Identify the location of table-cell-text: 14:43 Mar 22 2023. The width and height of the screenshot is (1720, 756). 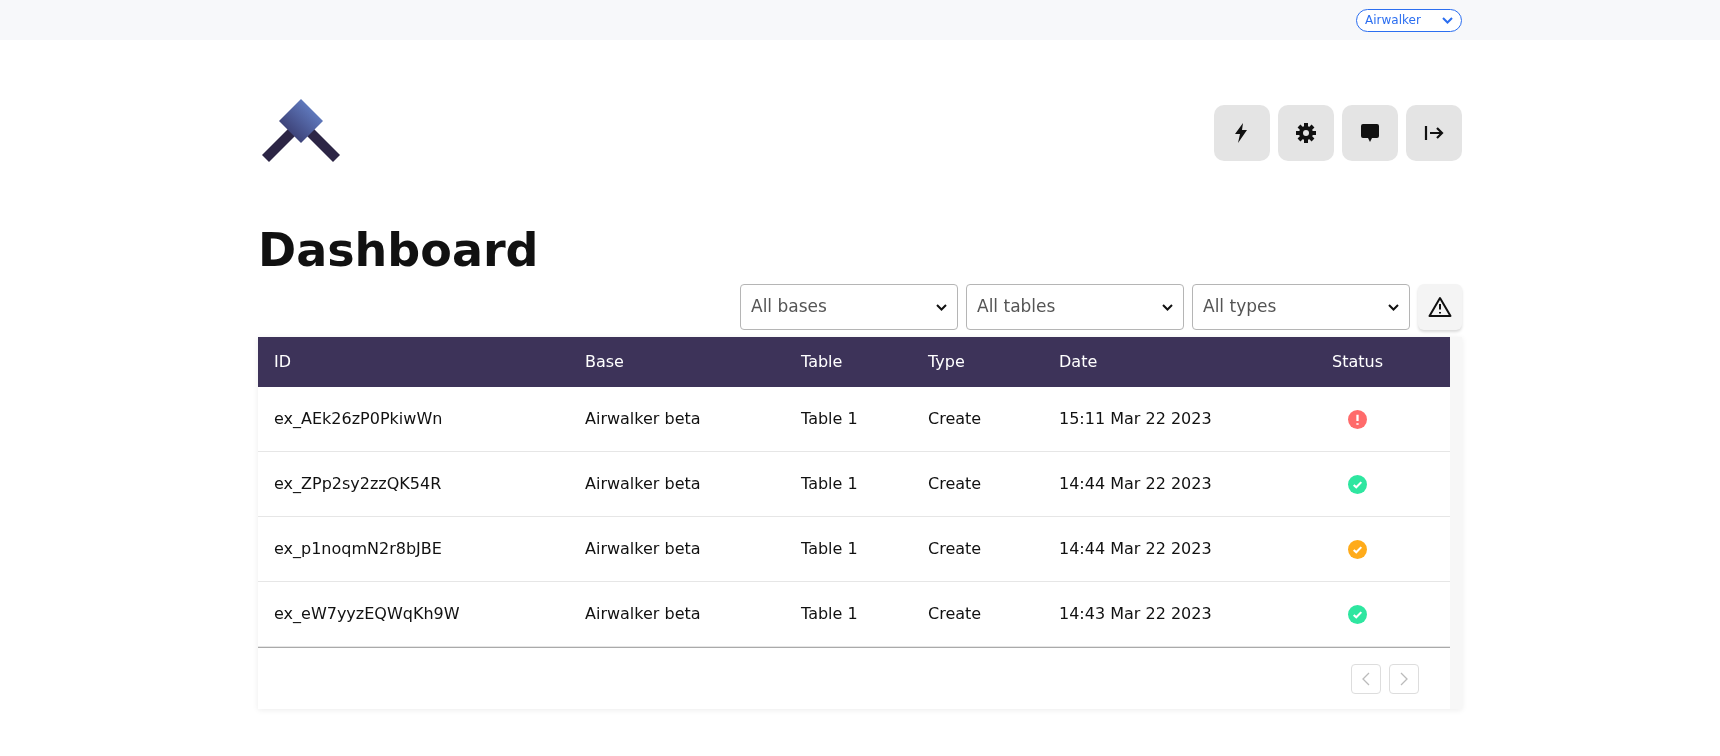
(1136, 614).